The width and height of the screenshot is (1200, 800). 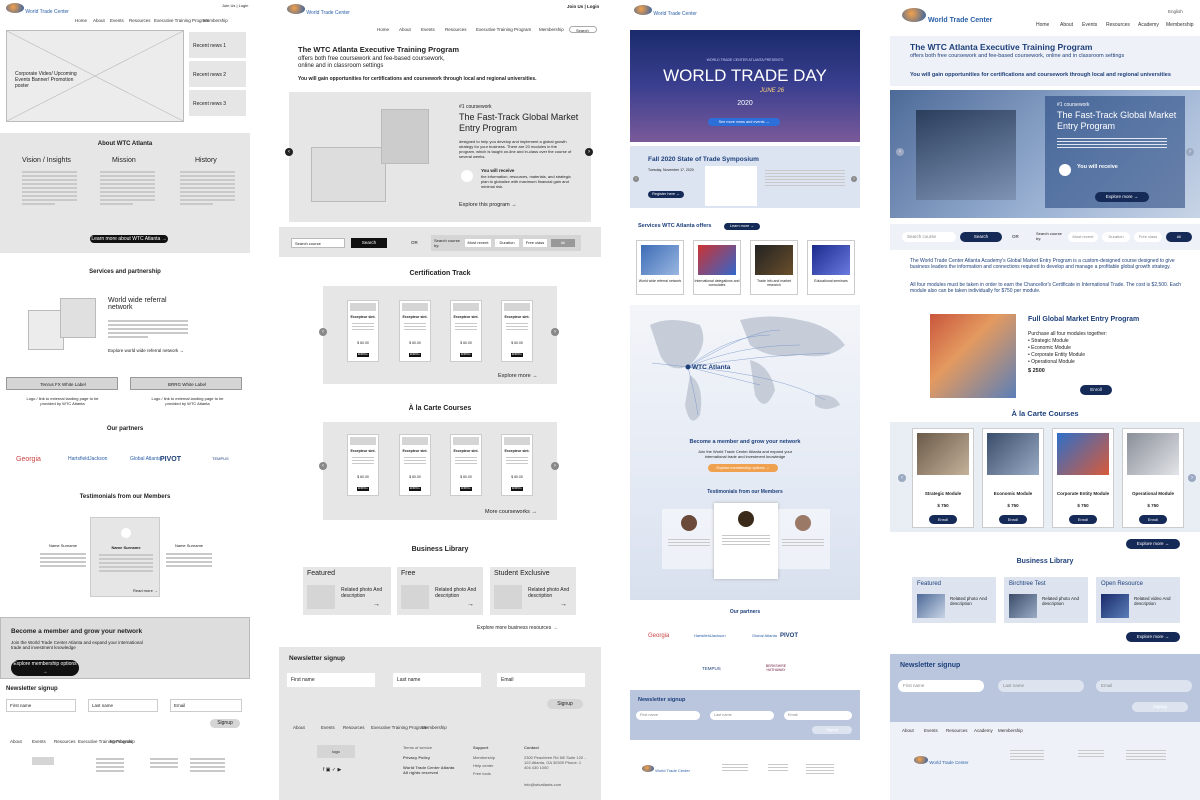 What do you see at coordinates (743, 468) in the screenshot?
I see `membership-button: Explore membership options →` at bounding box center [743, 468].